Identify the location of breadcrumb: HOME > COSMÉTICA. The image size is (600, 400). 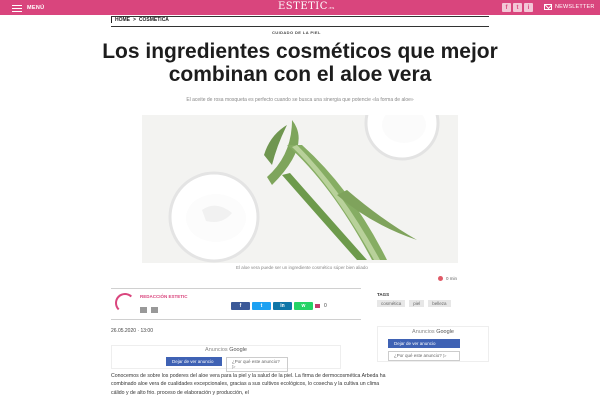
(140, 20).